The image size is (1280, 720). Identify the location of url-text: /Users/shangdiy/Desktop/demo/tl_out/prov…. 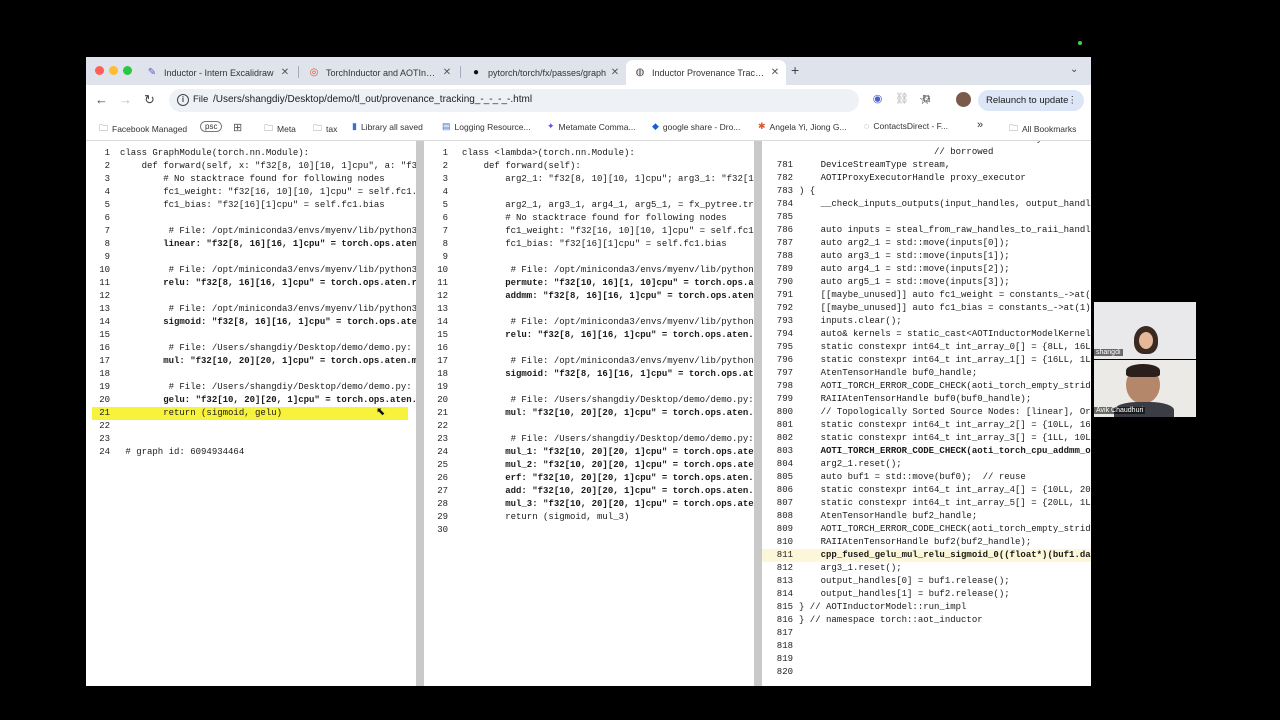
(372, 99).